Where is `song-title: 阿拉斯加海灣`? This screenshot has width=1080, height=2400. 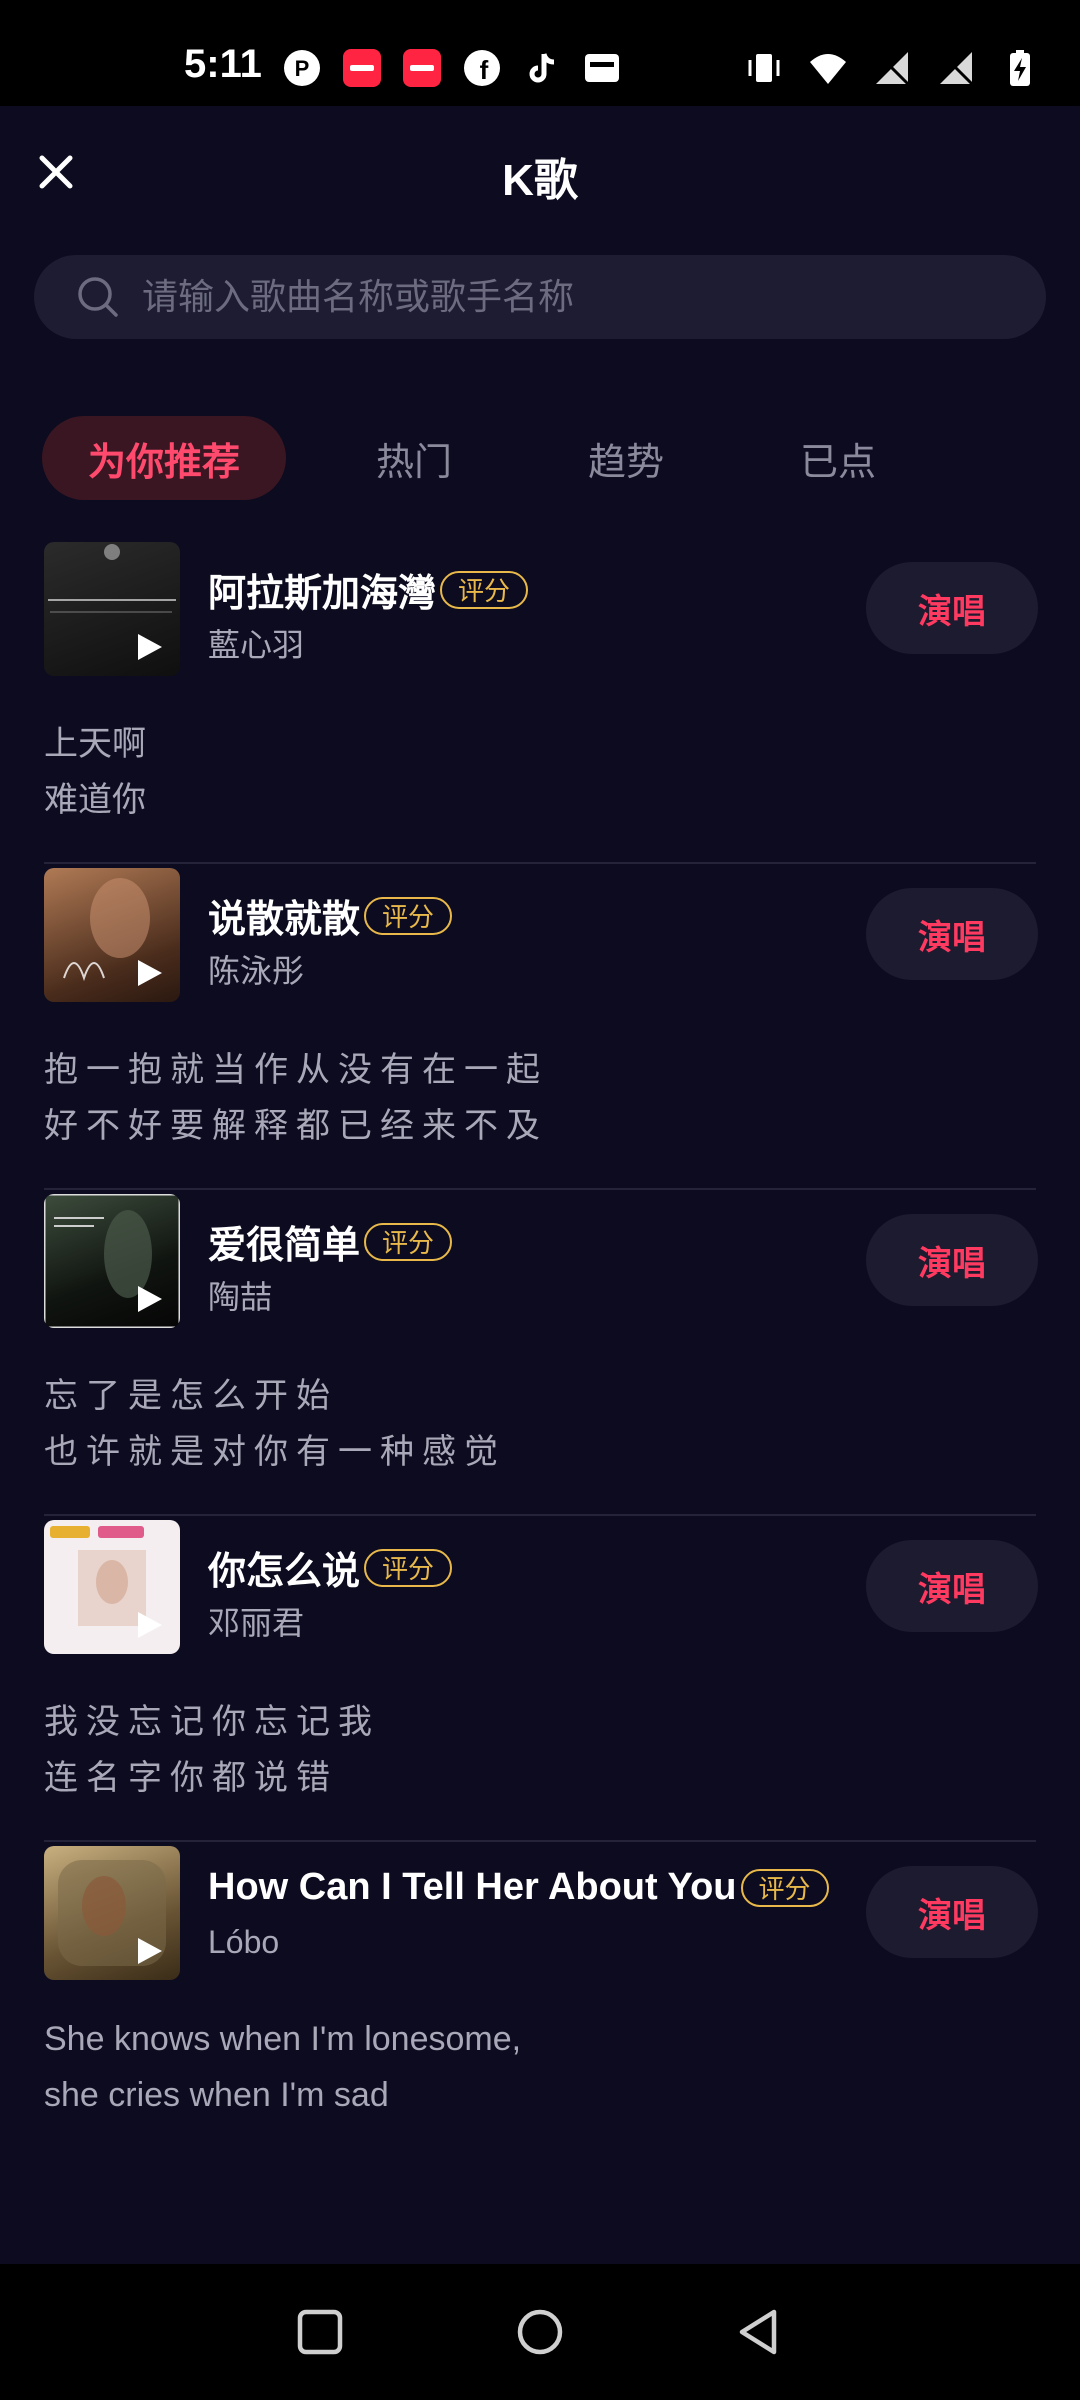 song-title: 阿拉斯加海灣 is located at coordinates (322, 594).